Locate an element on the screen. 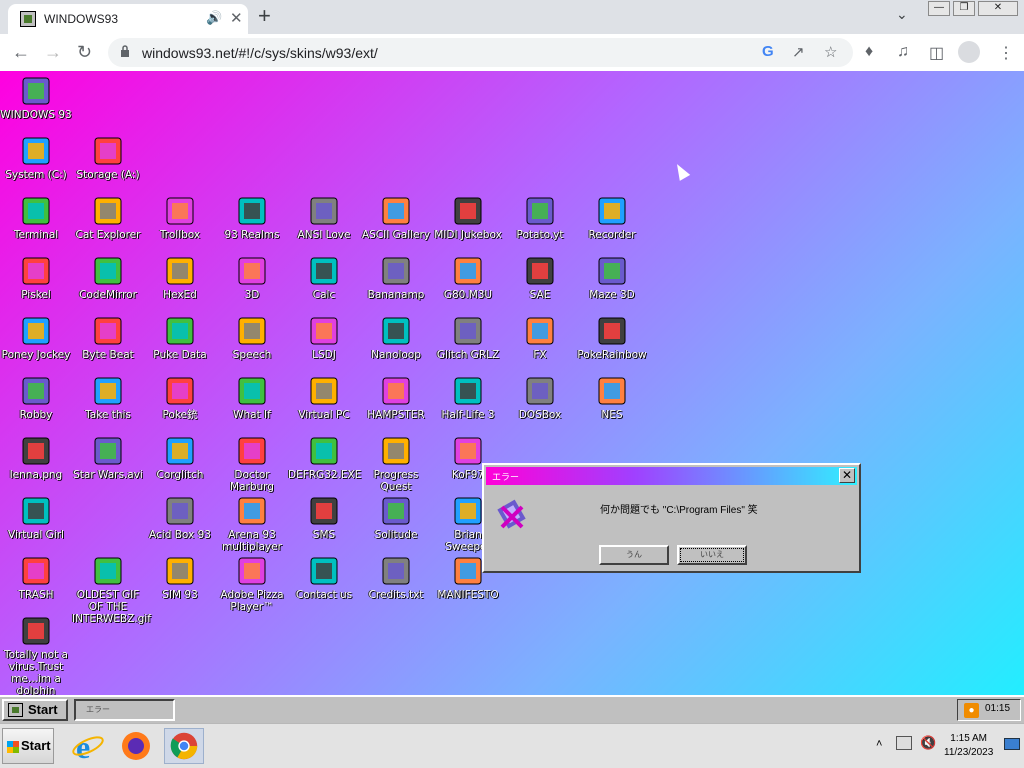 Image resolution: width=1024 pixels, height=768 pixels. dialog-message: 何か問題でも "C:\Program Files" 笑 is located at coordinates (679, 510).